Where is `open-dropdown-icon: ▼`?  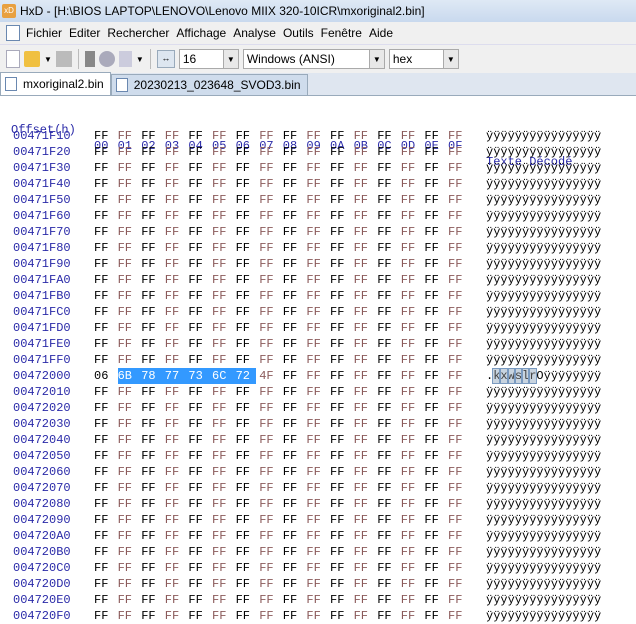
open-dropdown-icon: ▼ is located at coordinates (48, 59).